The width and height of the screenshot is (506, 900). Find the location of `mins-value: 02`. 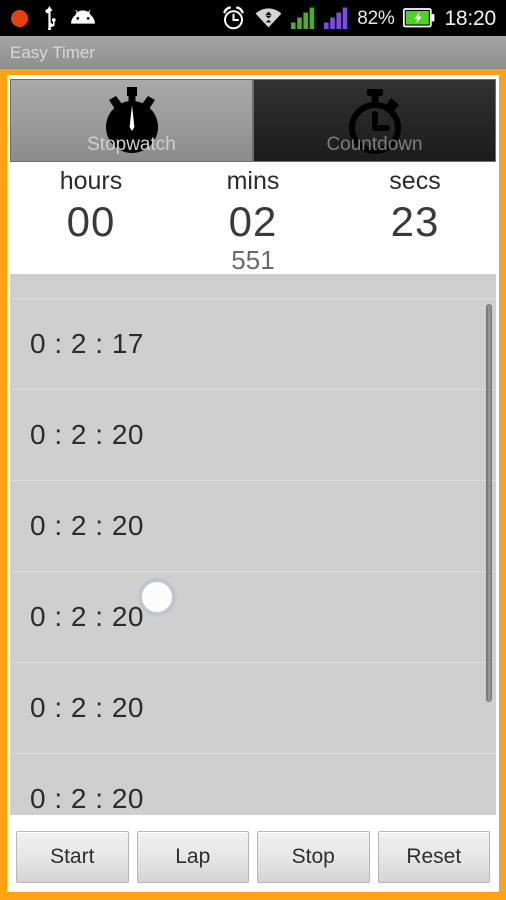

mins-value: 02 is located at coordinates (253, 222).